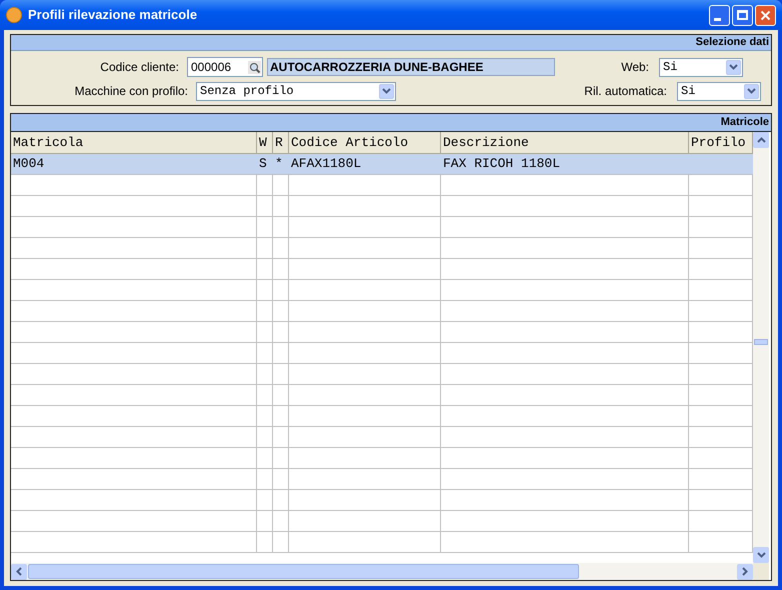 The width and height of the screenshot is (782, 590). I want to click on close-button, so click(765, 15).